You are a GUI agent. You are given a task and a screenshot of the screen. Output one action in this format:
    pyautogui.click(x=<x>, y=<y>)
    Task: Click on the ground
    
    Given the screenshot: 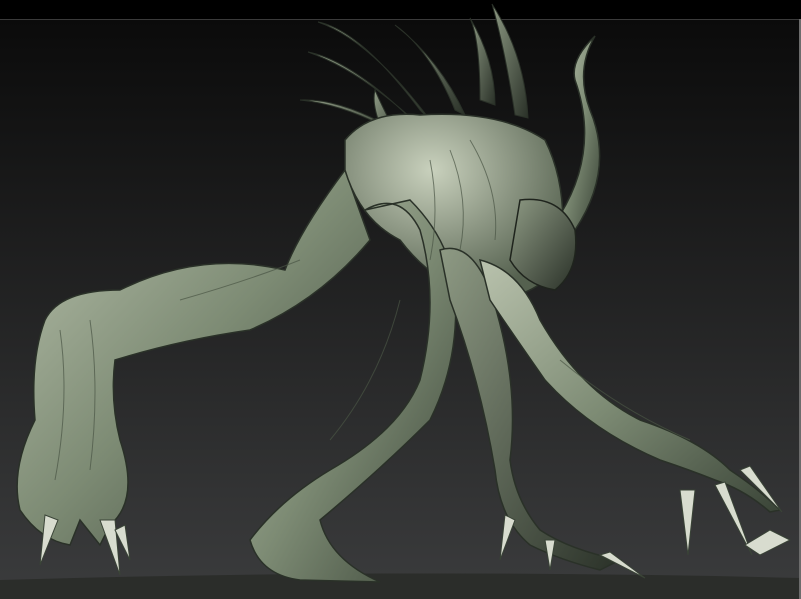 What is the action you would take?
    pyautogui.click(x=400, y=586)
    